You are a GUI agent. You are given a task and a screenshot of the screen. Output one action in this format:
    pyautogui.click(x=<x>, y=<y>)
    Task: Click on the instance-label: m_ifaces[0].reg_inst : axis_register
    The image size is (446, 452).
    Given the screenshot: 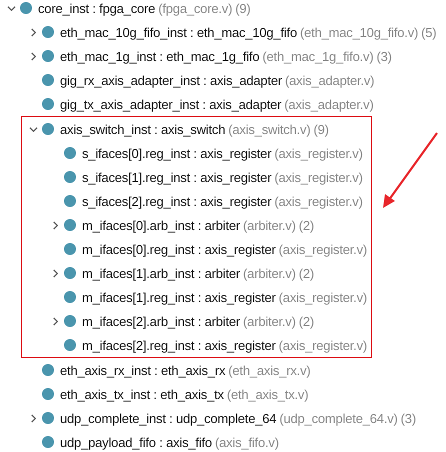 What is the action you would take?
    pyautogui.click(x=179, y=249)
    